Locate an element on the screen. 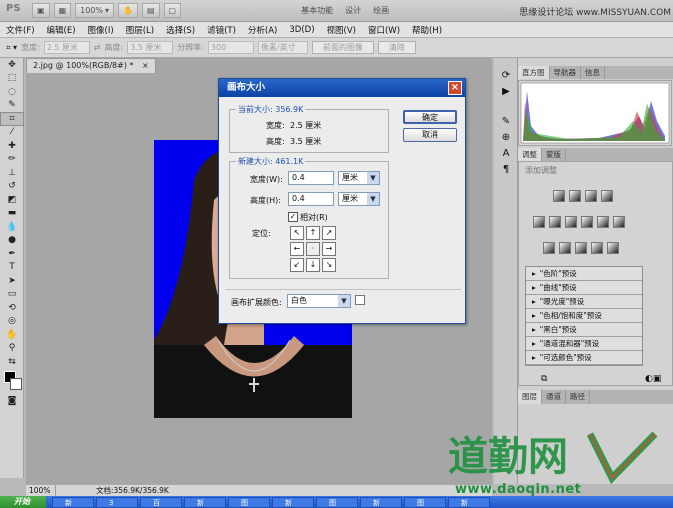 Image resolution: width=673 pixels, height=508 pixels. hand-tool-button: ✋ is located at coordinates (128, 10).